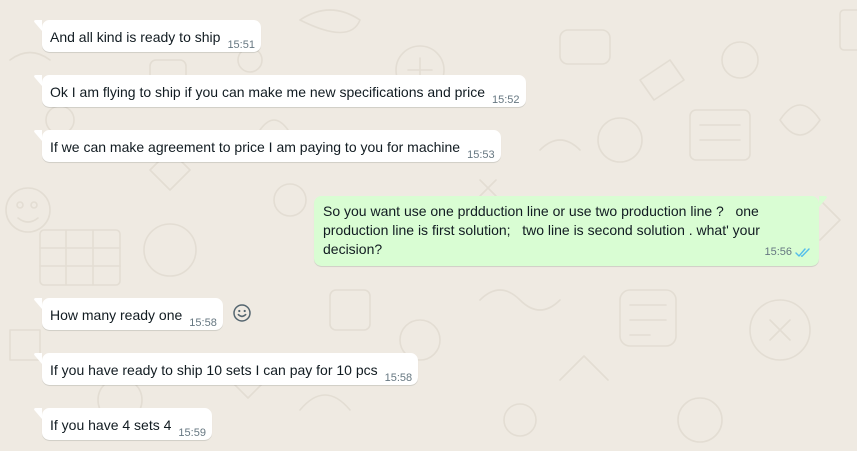 The image size is (857, 451). What do you see at coordinates (192, 433) in the screenshot?
I see `message-timestamp: 15:59` at bounding box center [192, 433].